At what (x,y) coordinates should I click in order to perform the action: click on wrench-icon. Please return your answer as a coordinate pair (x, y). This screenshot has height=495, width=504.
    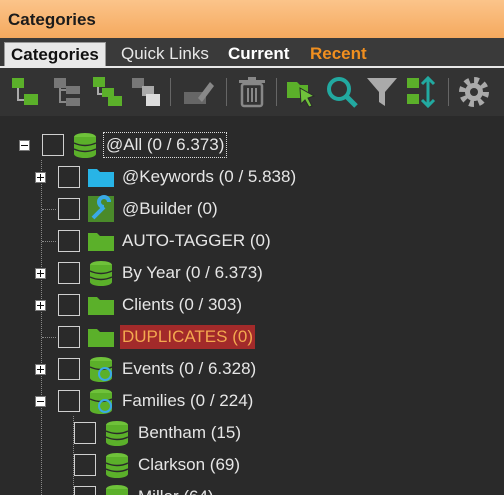
    Looking at the image, I should click on (101, 208).